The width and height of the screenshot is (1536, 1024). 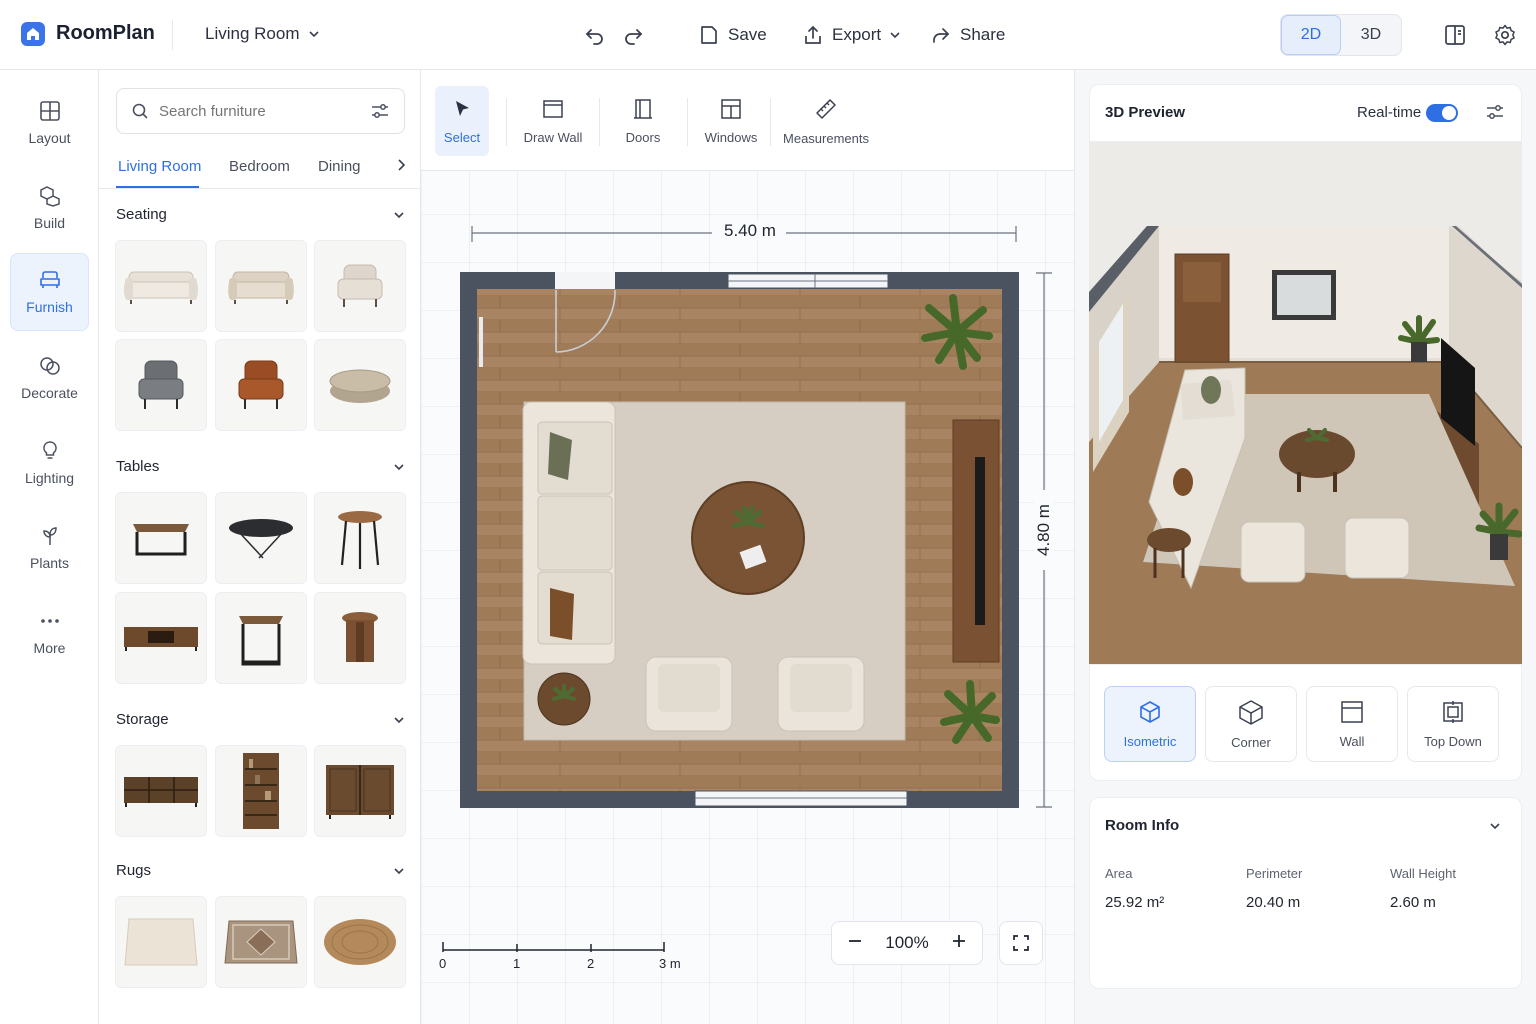 I want to click on furniture-item-cabinet, so click(x=360, y=791).